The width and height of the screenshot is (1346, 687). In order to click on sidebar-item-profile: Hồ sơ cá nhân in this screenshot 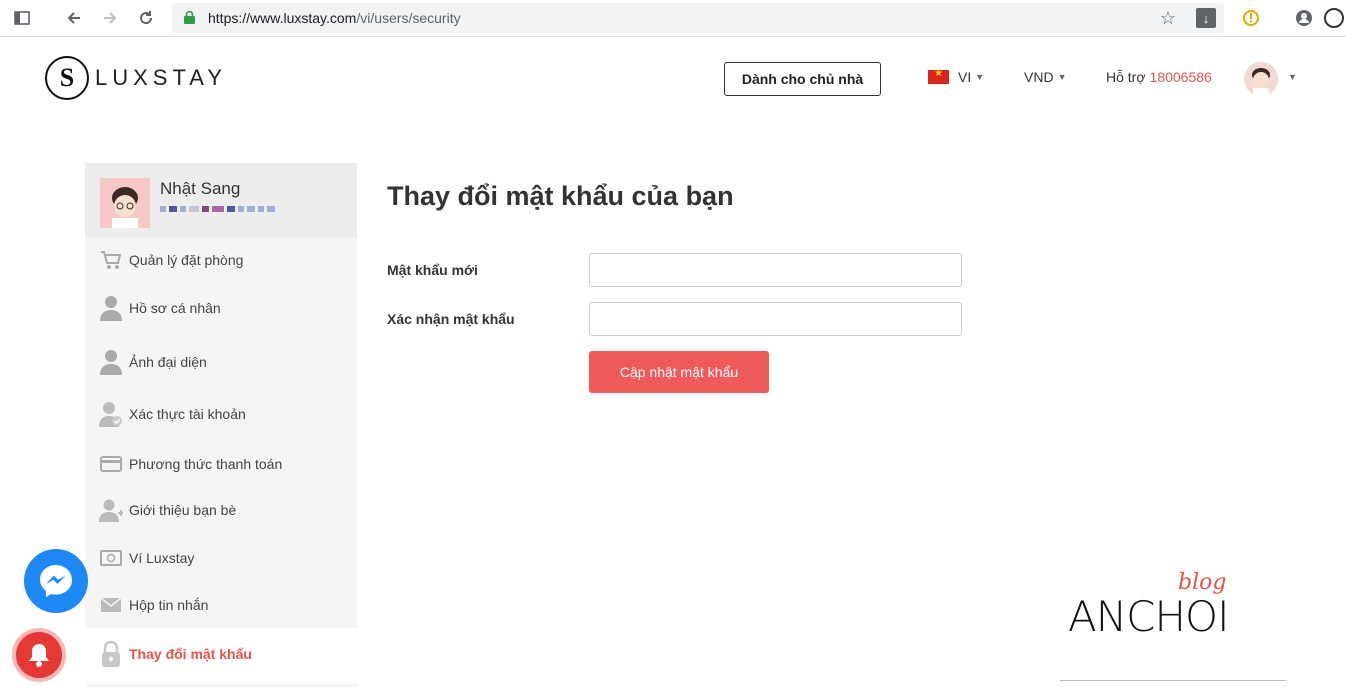, I will do `click(160, 308)`.